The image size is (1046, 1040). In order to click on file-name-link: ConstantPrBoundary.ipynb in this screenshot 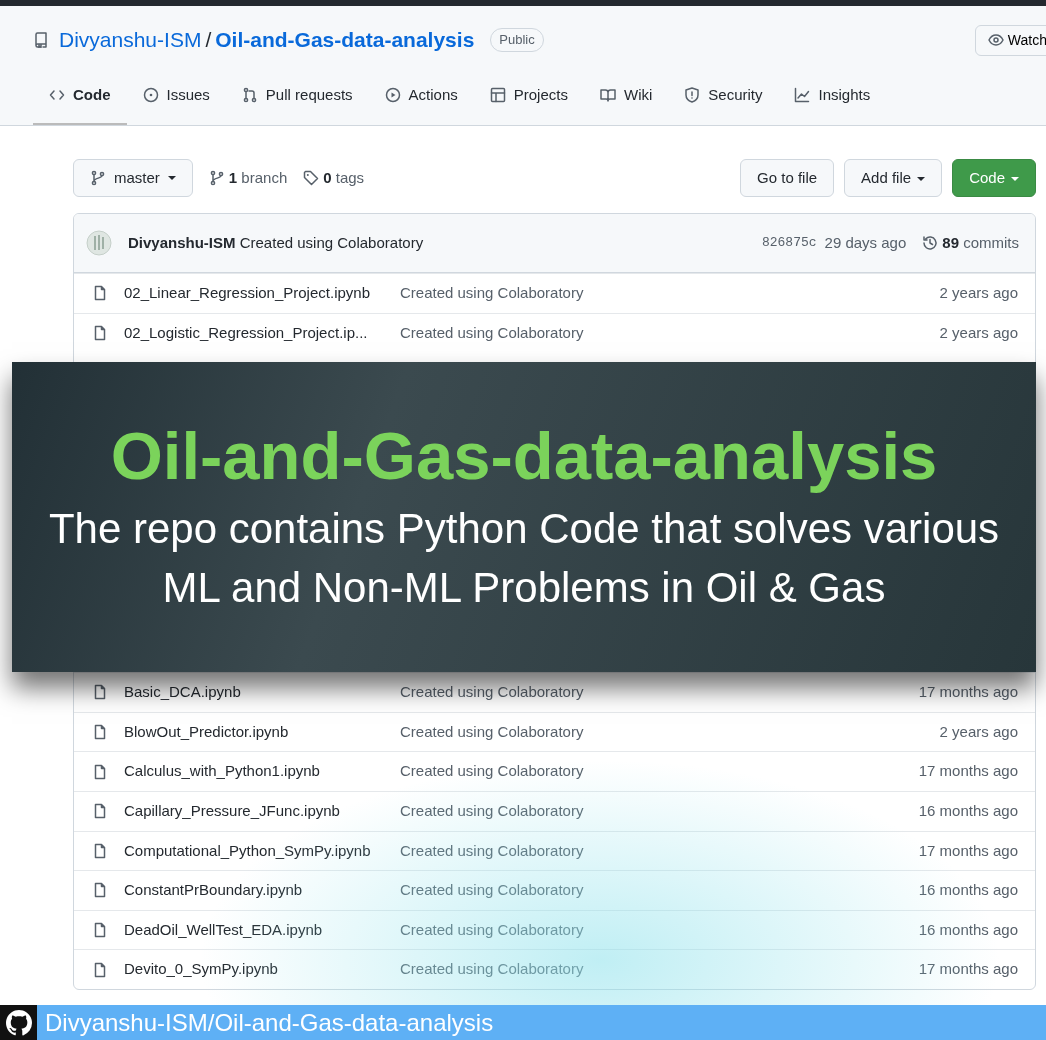, I will do `click(262, 890)`.